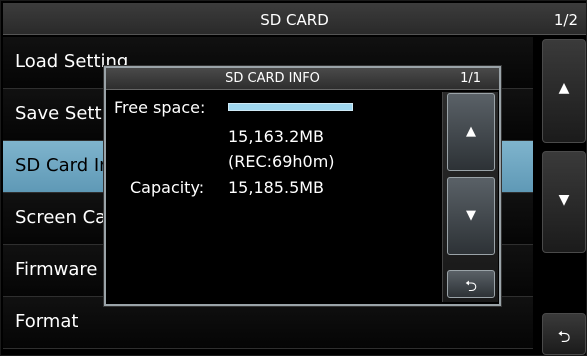  I want to click on menu-item-label: Save Setti, so click(61, 113).